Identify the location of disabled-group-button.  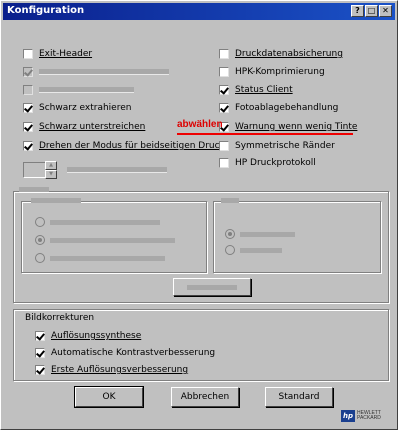
(212, 287).